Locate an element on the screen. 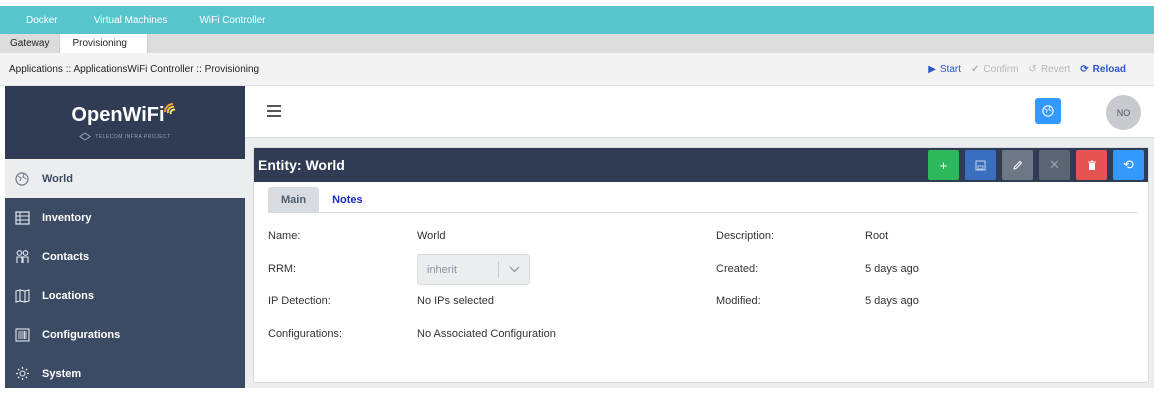  pencil-icon is located at coordinates (1018, 165).